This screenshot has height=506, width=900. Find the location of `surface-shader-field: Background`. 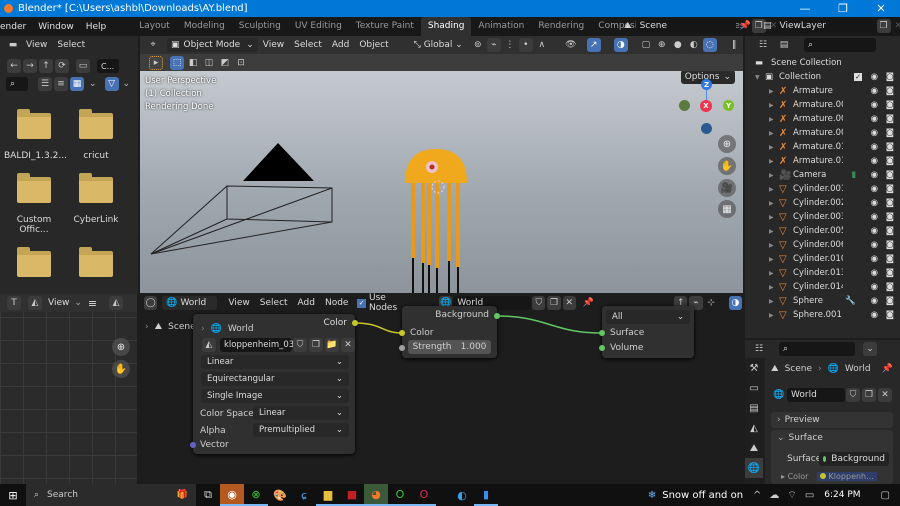

surface-shader-field: Background is located at coordinates (854, 459).